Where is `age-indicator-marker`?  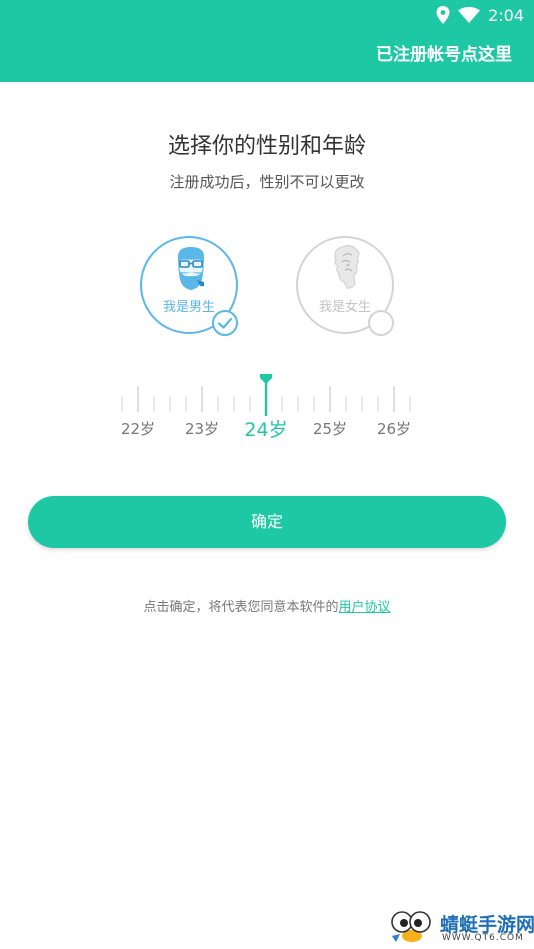
age-indicator-marker is located at coordinates (266, 379).